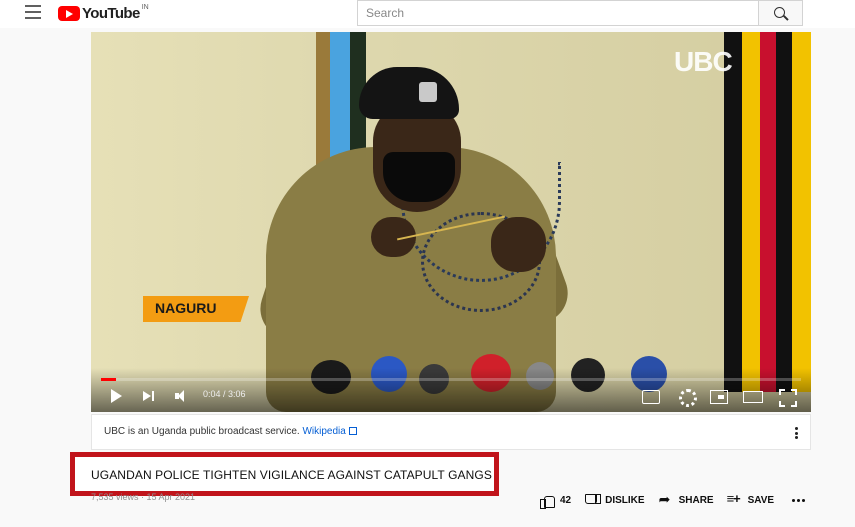  I want to click on dislike-button: DISLIKE, so click(615, 500).